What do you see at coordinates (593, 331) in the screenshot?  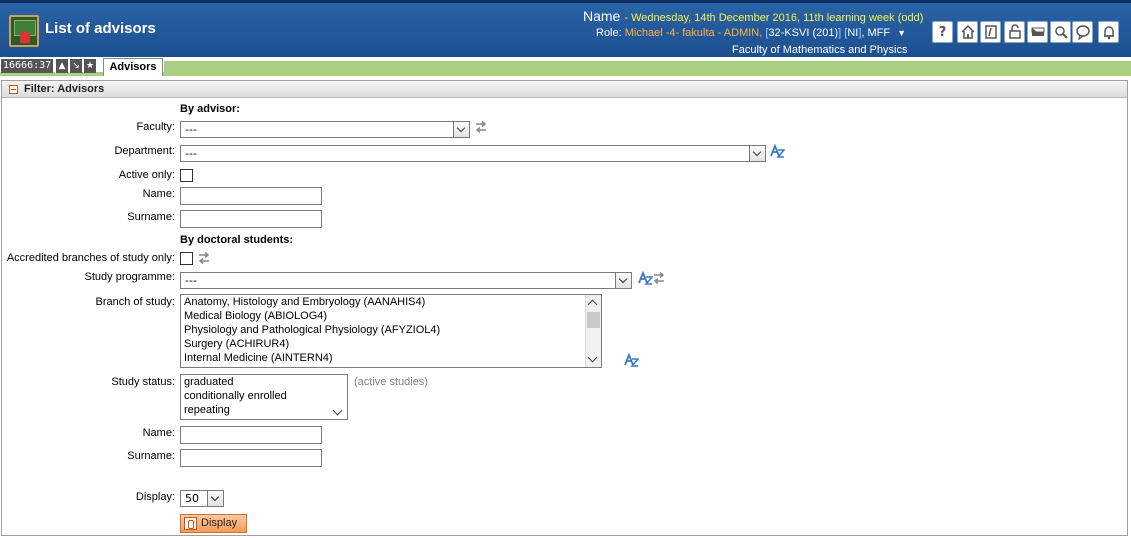 I see `branch-scrollbar` at bounding box center [593, 331].